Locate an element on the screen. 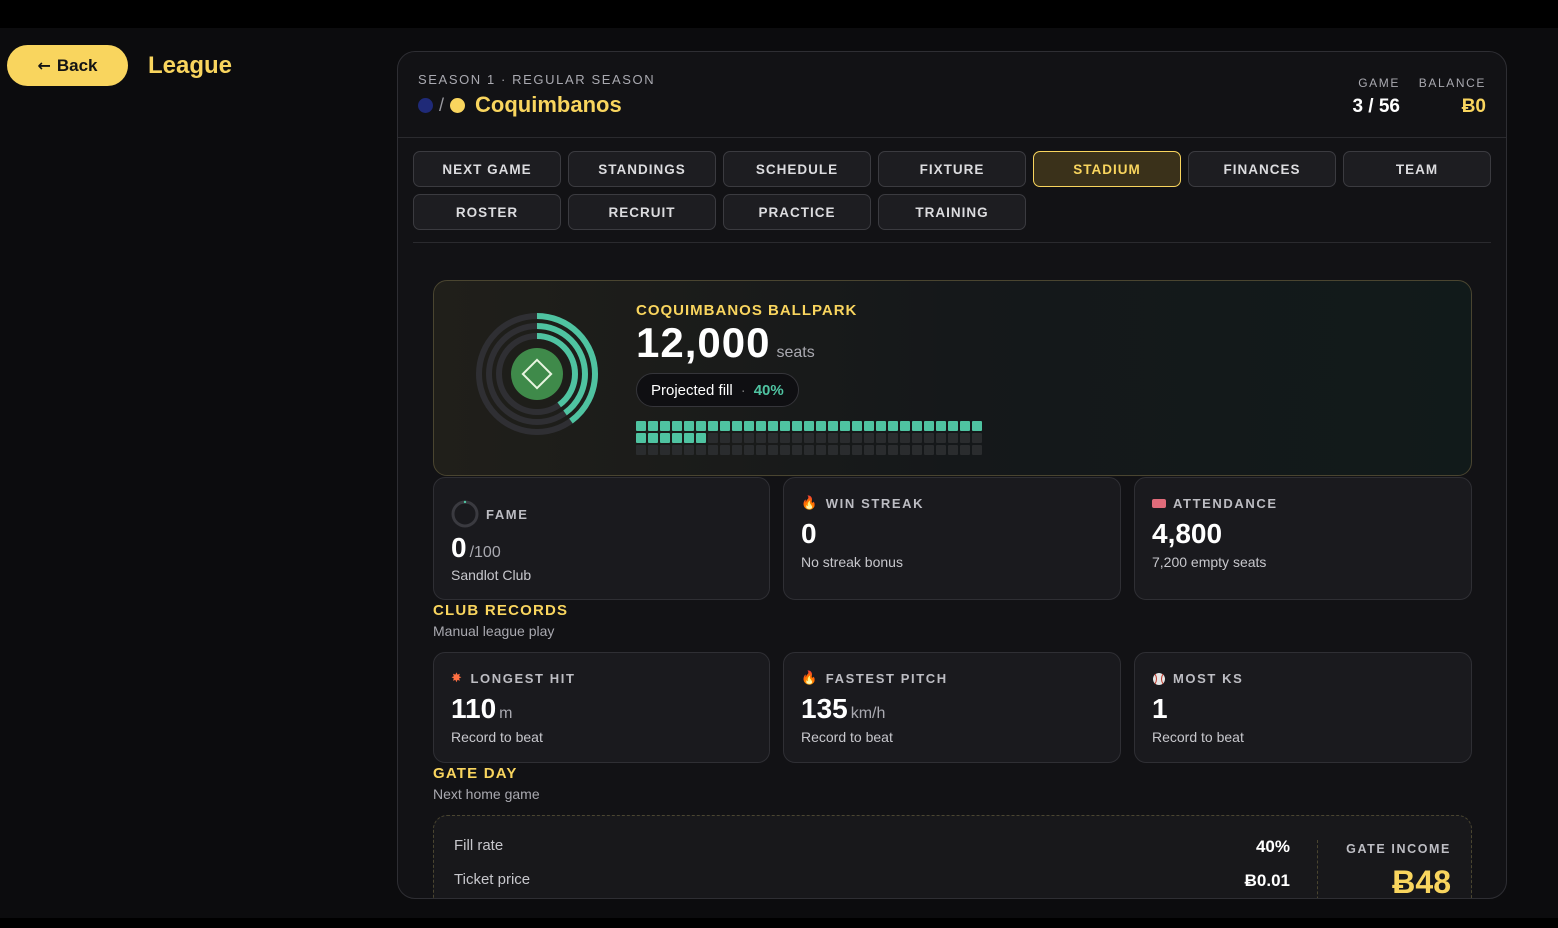 The image size is (1558, 928). window-bottom-bar is located at coordinates (779, 923).